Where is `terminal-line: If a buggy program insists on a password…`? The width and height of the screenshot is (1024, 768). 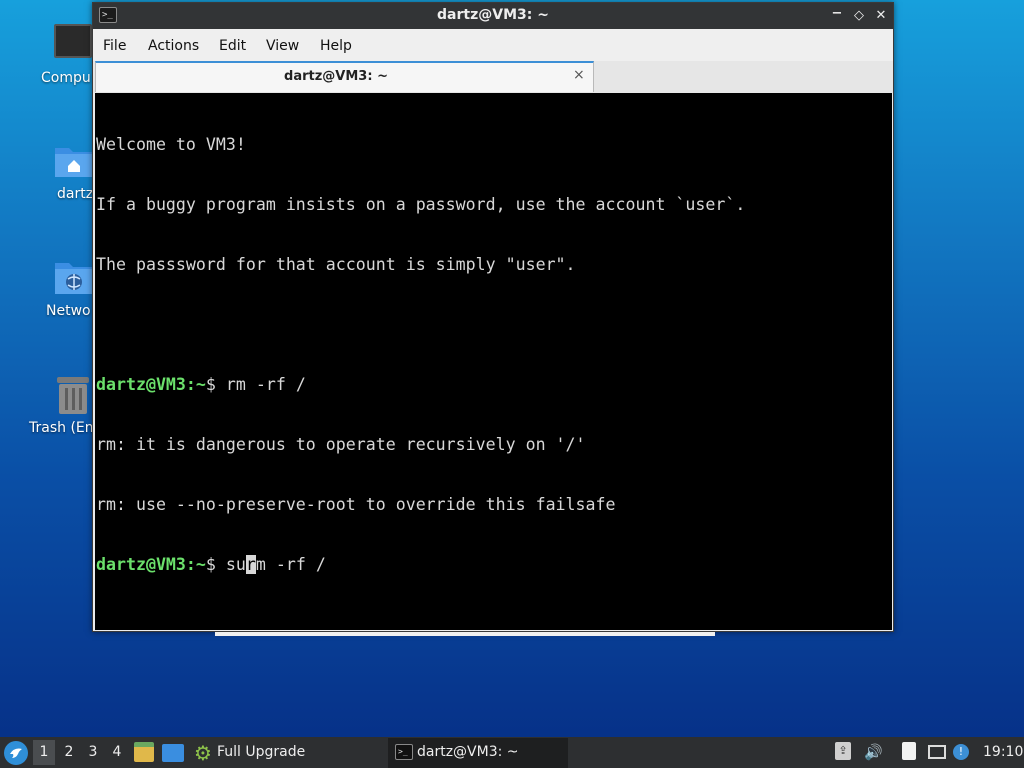 terminal-line: If a buggy program insists on a password… is located at coordinates (421, 204).